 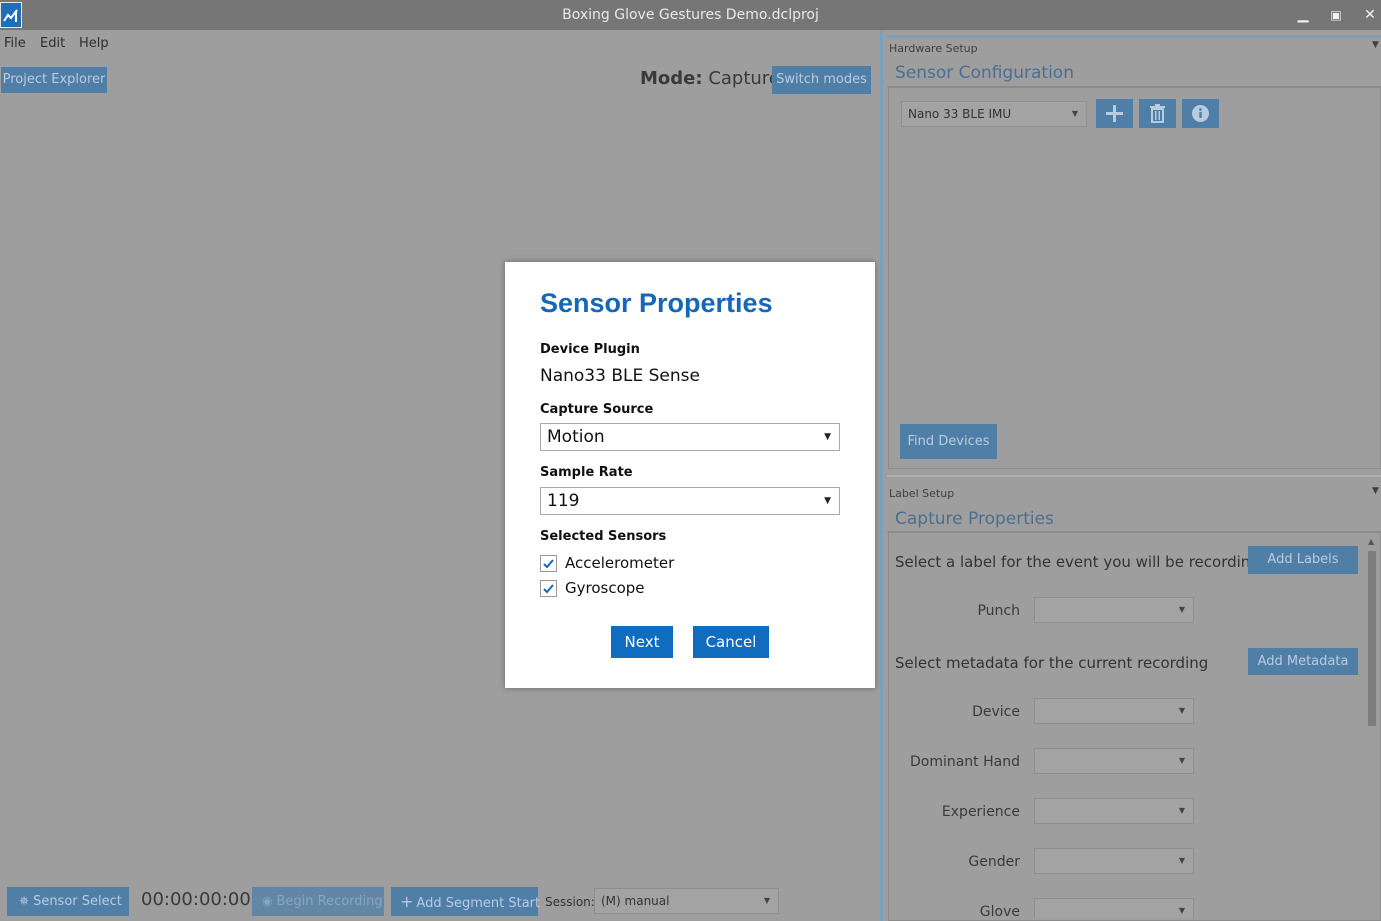 I want to click on experience-label: Experience, so click(x=980, y=812).